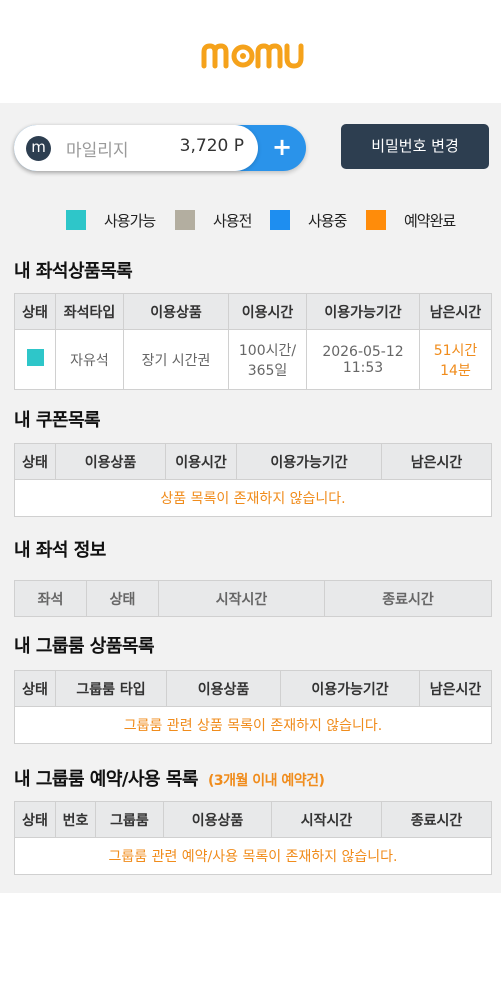 The height and width of the screenshot is (981, 501). What do you see at coordinates (84, 646) in the screenshot?
I see `group-products-title: 내 그룹룸 상품목록` at bounding box center [84, 646].